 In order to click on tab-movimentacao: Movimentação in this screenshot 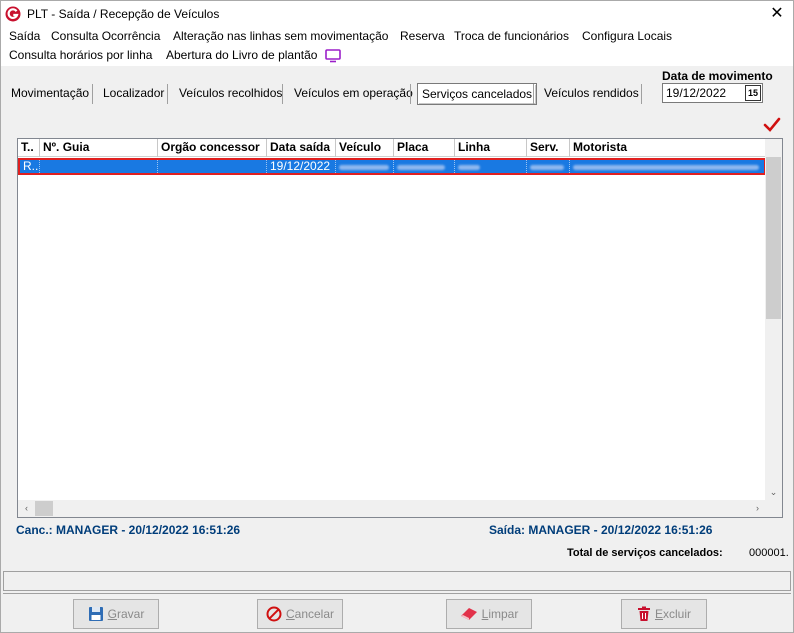, I will do `click(50, 94)`.